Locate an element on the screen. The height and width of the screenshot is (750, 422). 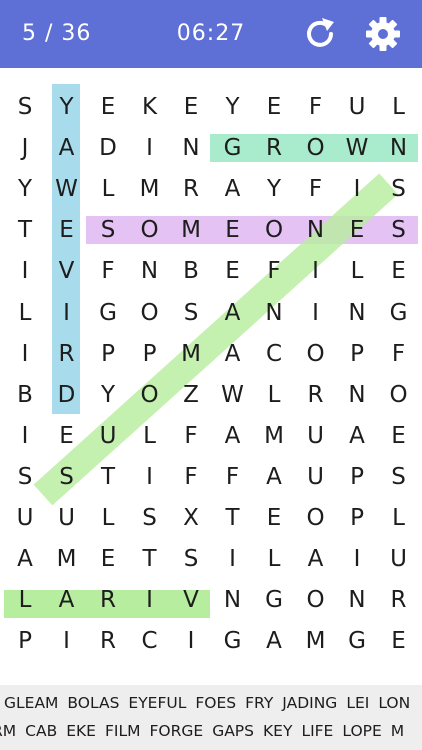
grid-cell: D is located at coordinates (108, 148).